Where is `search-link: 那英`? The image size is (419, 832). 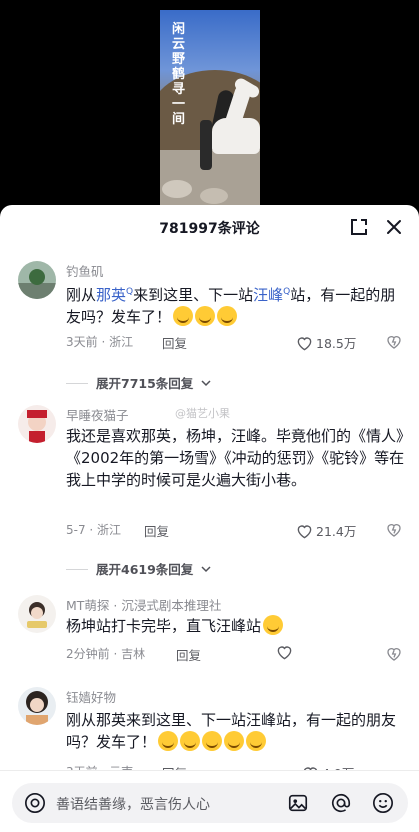
search-link: 那英 is located at coordinates (111, 295).